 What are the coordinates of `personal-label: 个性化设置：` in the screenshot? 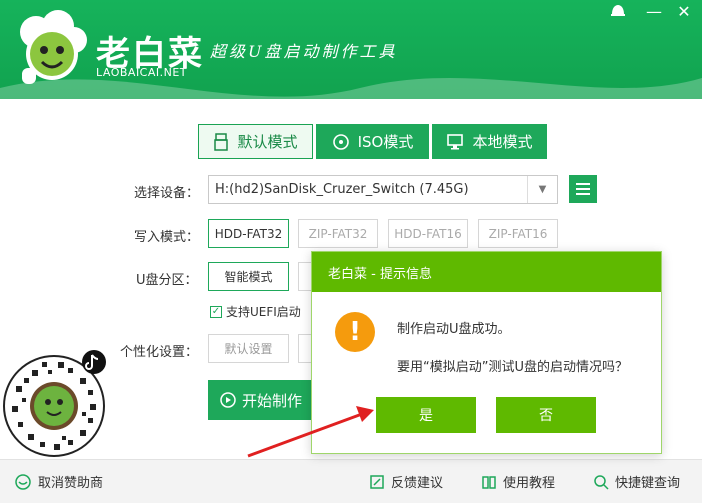 It's located at (159, 352).